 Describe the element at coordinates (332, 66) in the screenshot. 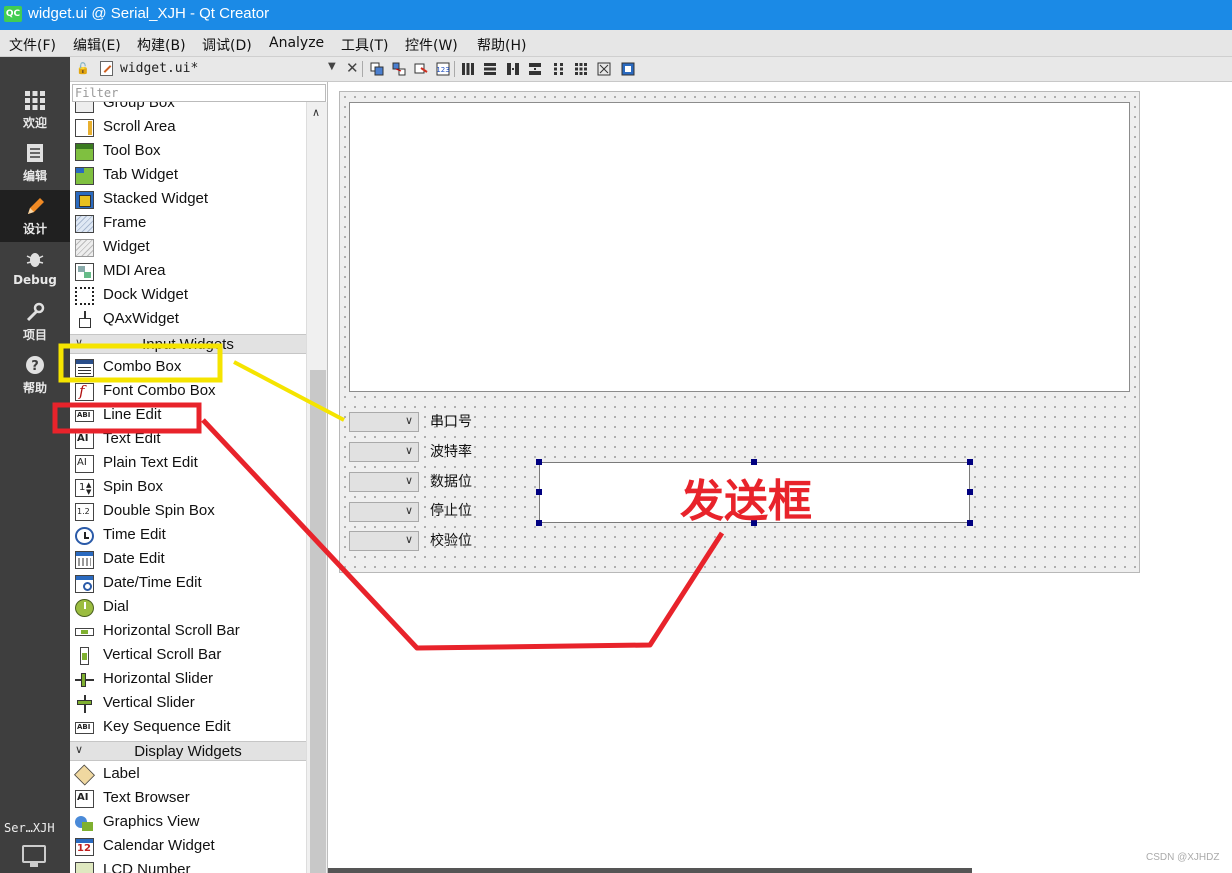

I see `chevron-down-icon: ▼` at that location.